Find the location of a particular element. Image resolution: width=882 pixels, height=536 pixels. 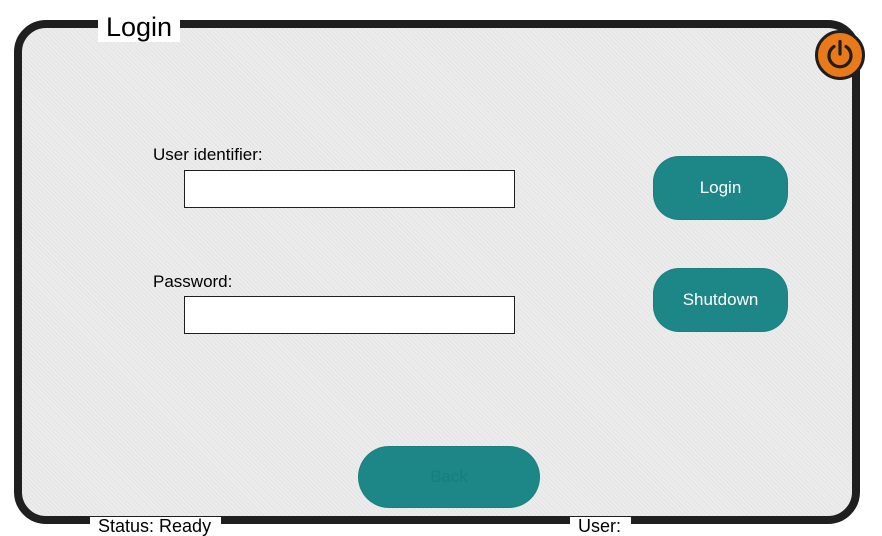

page-title: Login is located at coordinates (139, 28).